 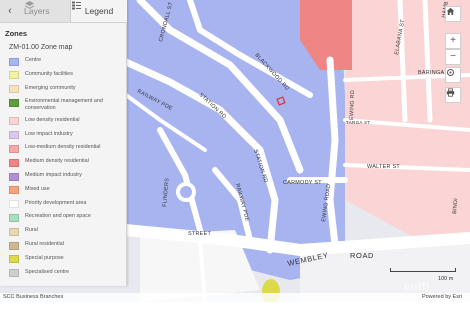 What do you see at coordinates (57, 161) in the screenshot?
I see `legend-item-label: Medium density residential` at bounding box center [57, 161].